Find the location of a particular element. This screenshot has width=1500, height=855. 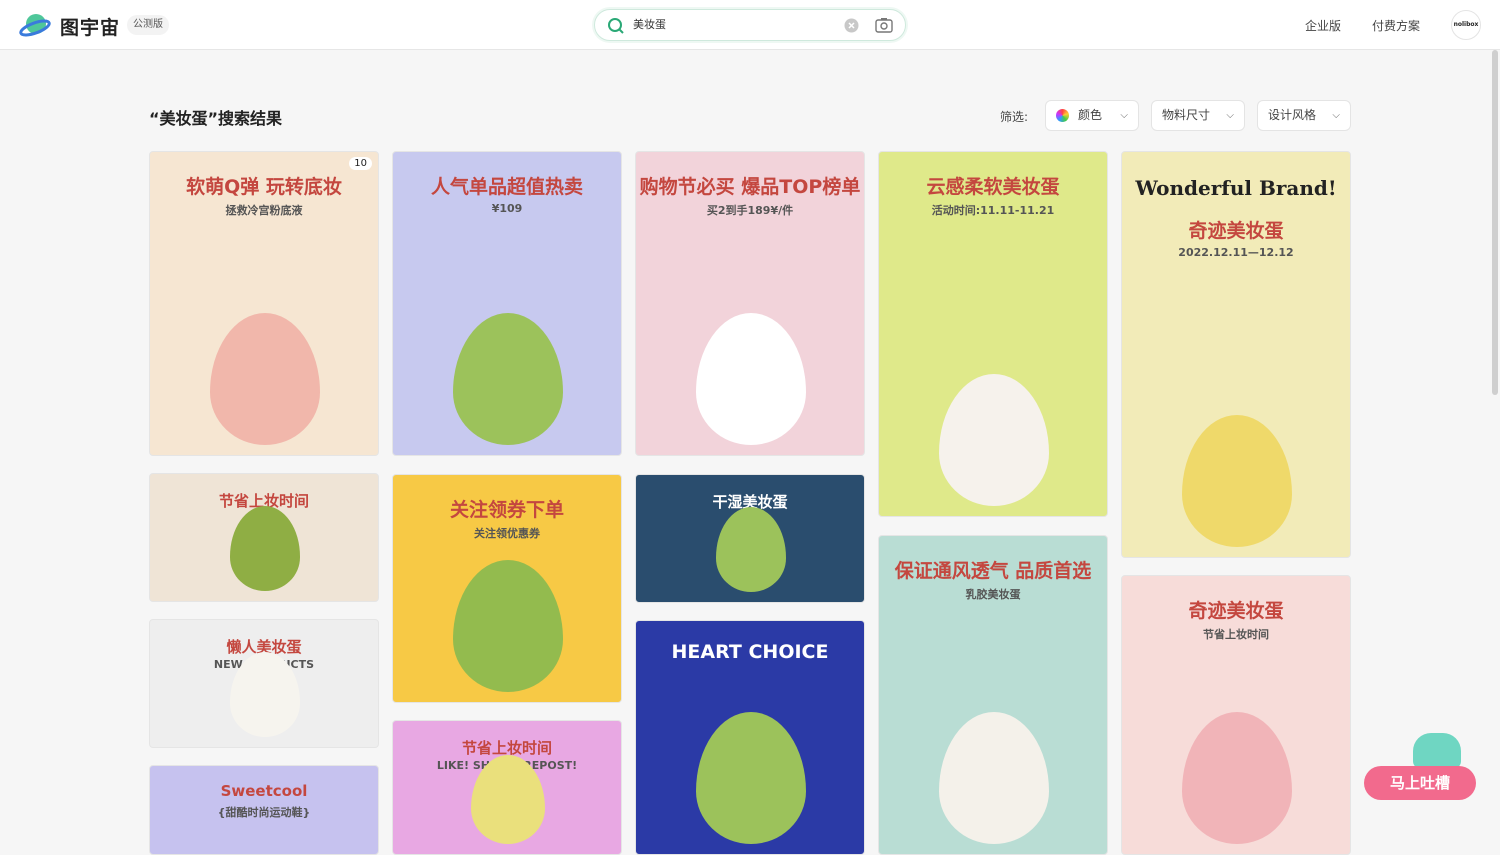

filter-size-label: 物料尺寸 is located at coordinates (1186, 115).